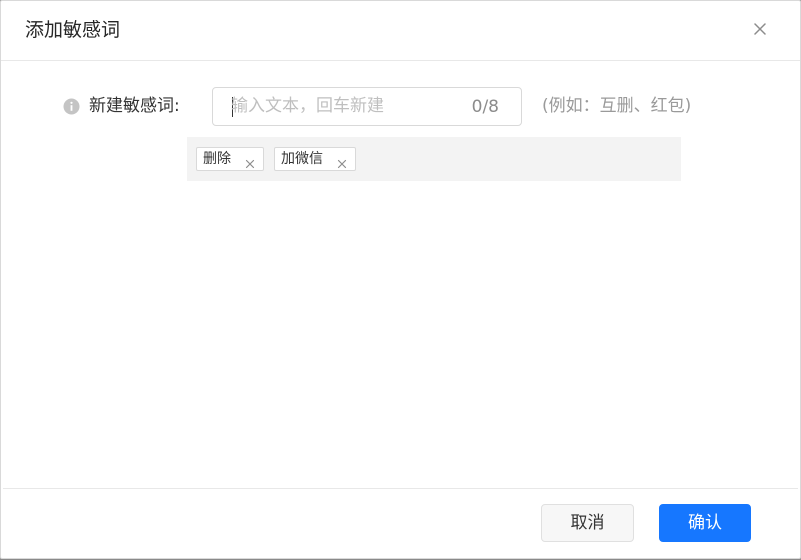  Describe the element at coordinates (400, 523) in the screenshot. I see `dialog-footer: 取消 确认` at that location.